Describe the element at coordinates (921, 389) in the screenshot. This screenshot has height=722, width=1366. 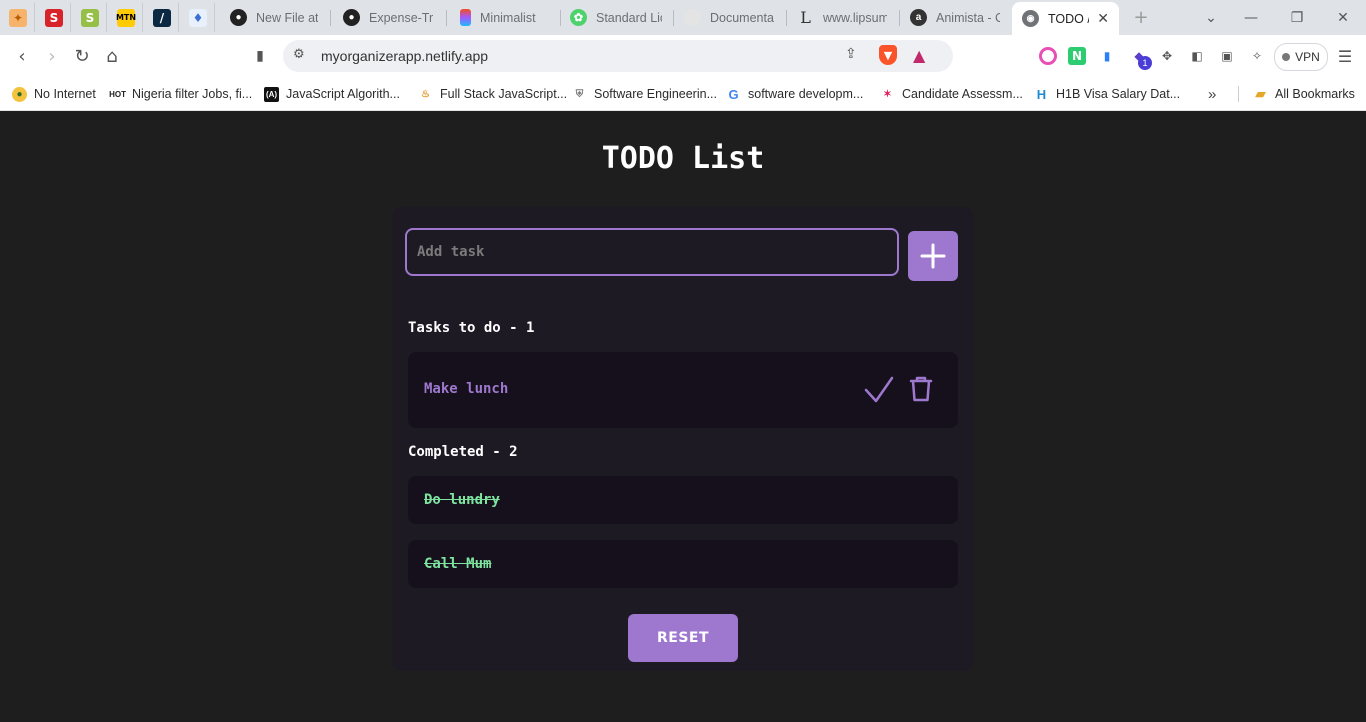
I see `trash-icon` at that location.